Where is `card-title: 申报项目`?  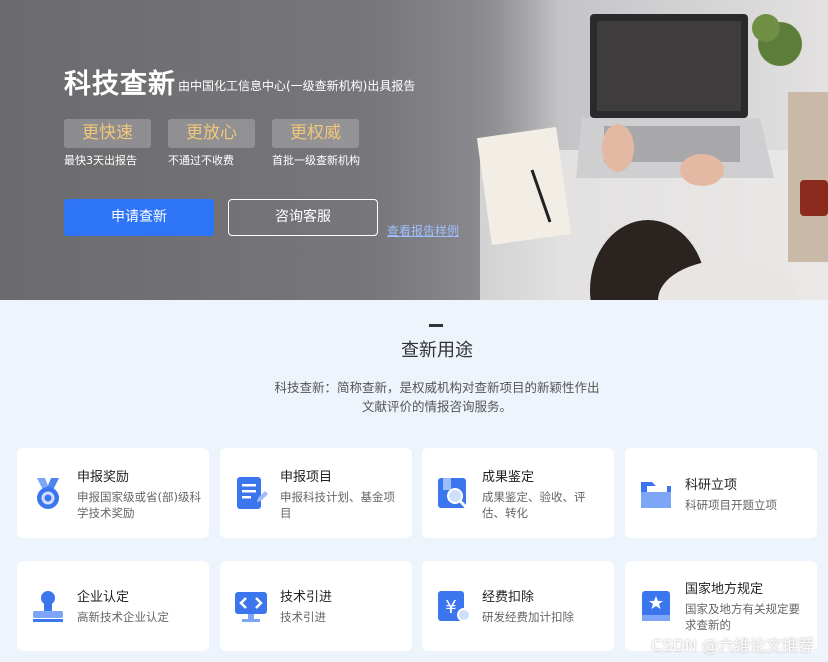 card-title: 申报项目 is located at coordinates (306, 477).